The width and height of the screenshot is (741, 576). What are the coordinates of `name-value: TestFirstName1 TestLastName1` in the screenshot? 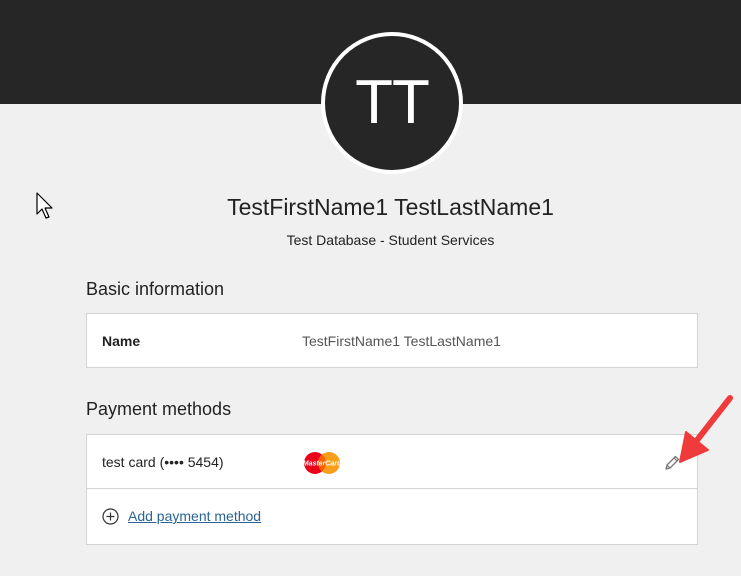 It's located at (401, 341).